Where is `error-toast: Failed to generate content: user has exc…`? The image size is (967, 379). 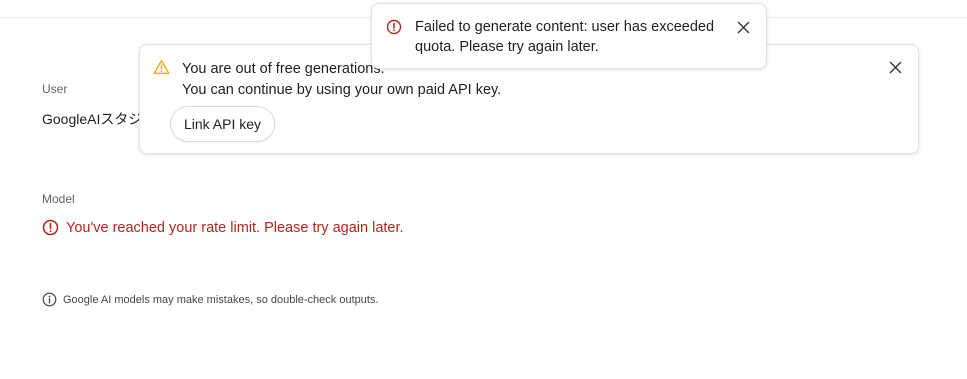 error-toast: Failed to generate content: user has exc… is located at coordinates (569, 36).